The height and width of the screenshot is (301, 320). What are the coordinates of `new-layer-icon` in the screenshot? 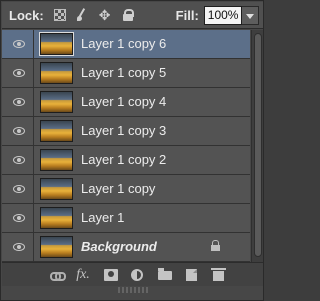 It's located at (191, 275).